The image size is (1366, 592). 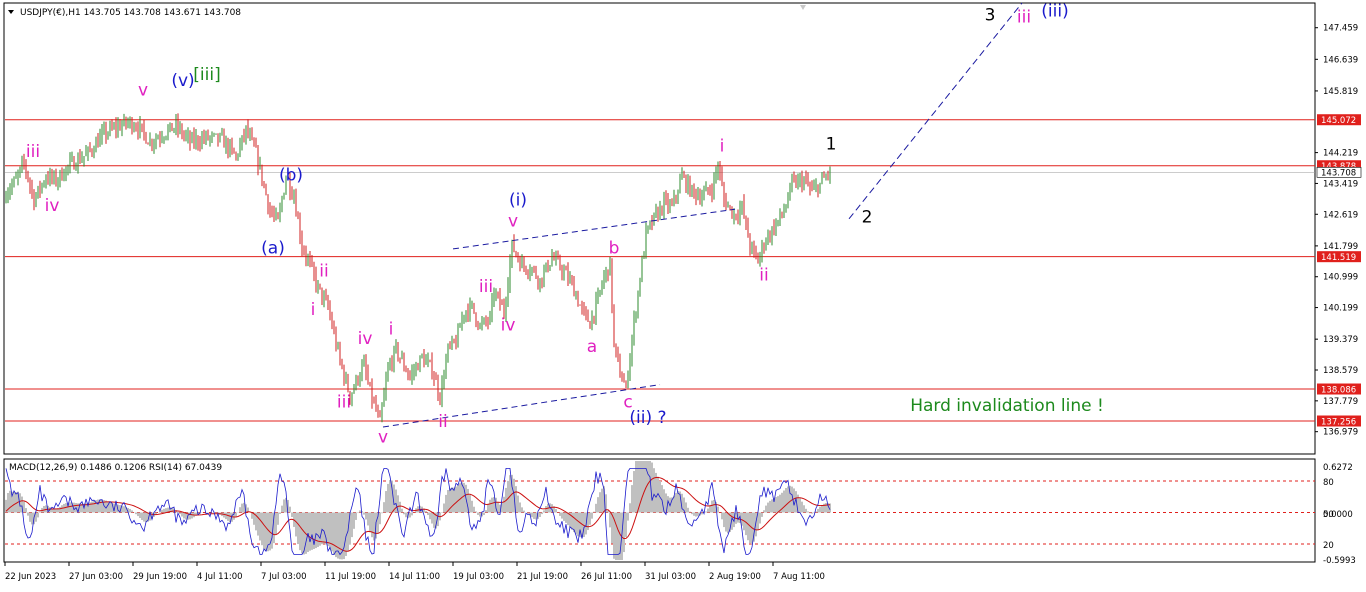 I want to click on indicator-tick-label: 0.6272, so click(x=1338, y=468).